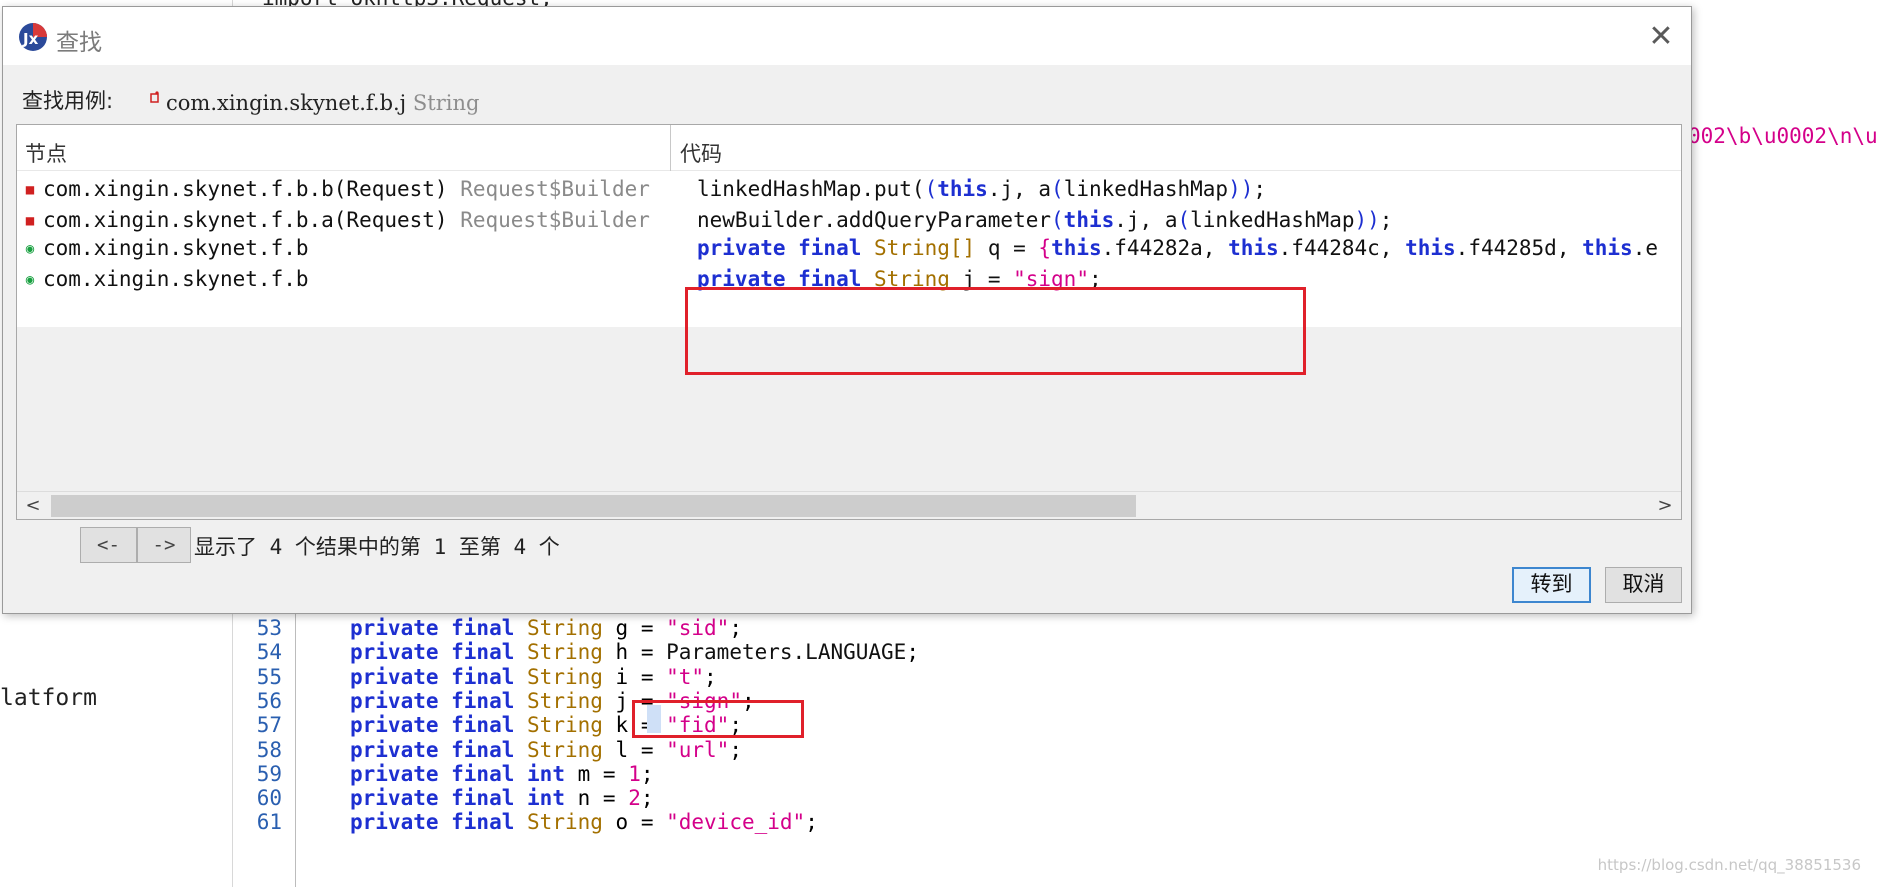  What do you see at coordinates (995, 331) in the screenshot?
I see `annotation-box-code-lines` at bounding box center [995, 331].